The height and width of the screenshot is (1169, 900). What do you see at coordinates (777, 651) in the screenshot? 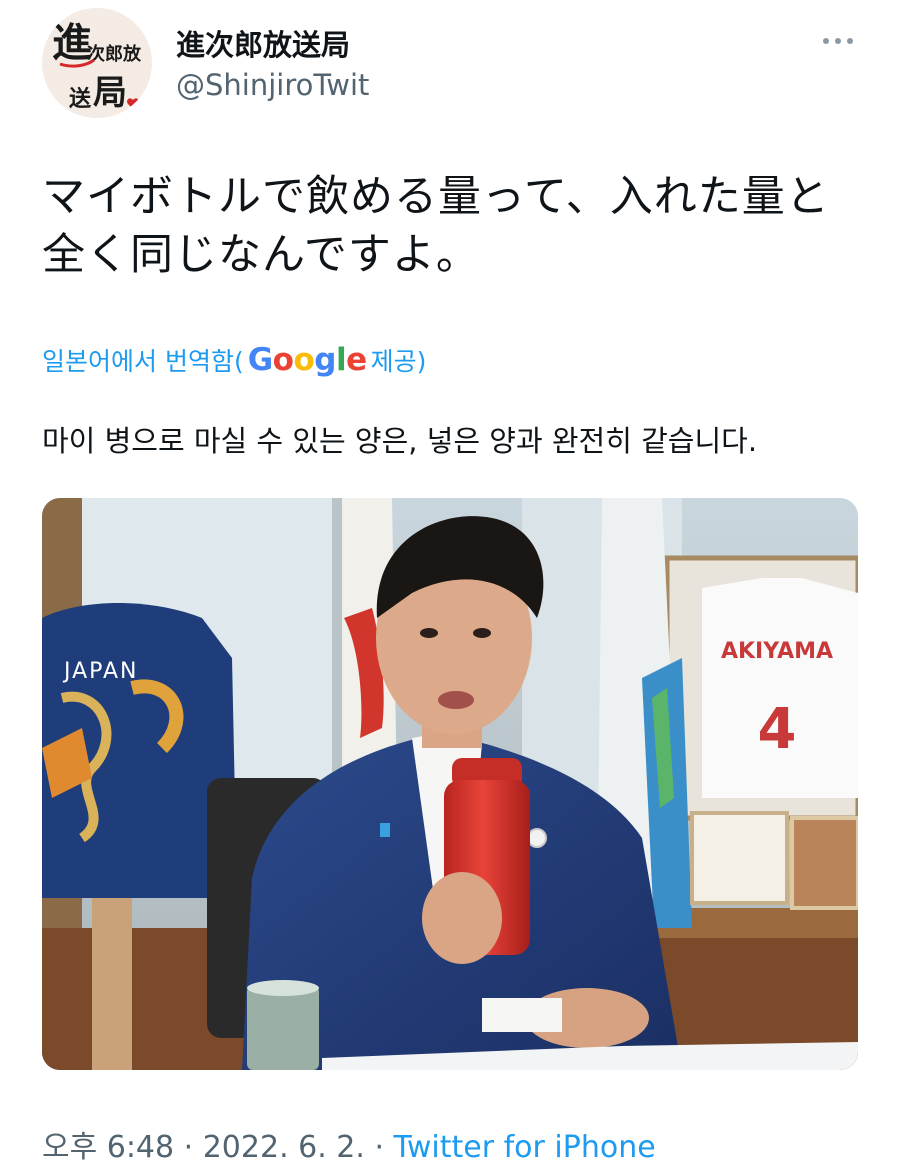
I see `jersey-name: AKIYAMA` at bounding box center [777, 651].